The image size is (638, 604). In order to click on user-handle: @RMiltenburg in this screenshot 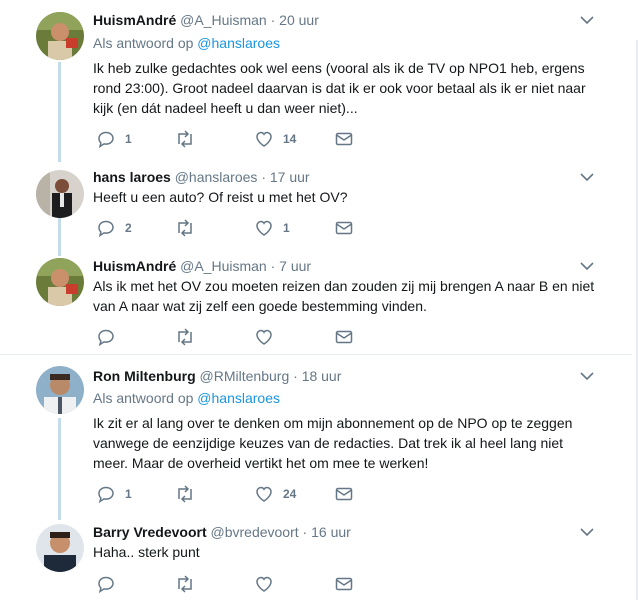, I will do `click(245, 376)`.